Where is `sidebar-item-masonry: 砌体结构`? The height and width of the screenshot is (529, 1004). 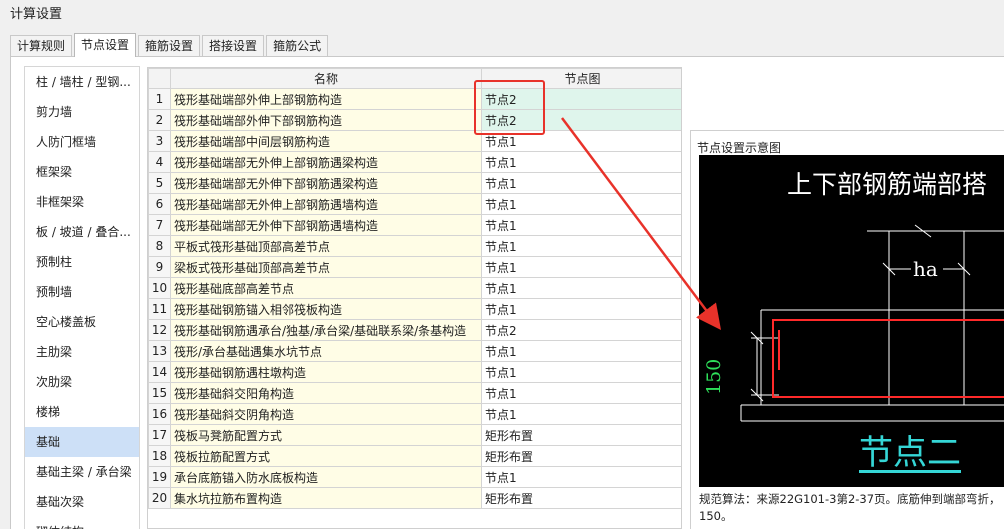
sidebar-item-masonry: 砌体结构 is located at coordinates (82, 523).